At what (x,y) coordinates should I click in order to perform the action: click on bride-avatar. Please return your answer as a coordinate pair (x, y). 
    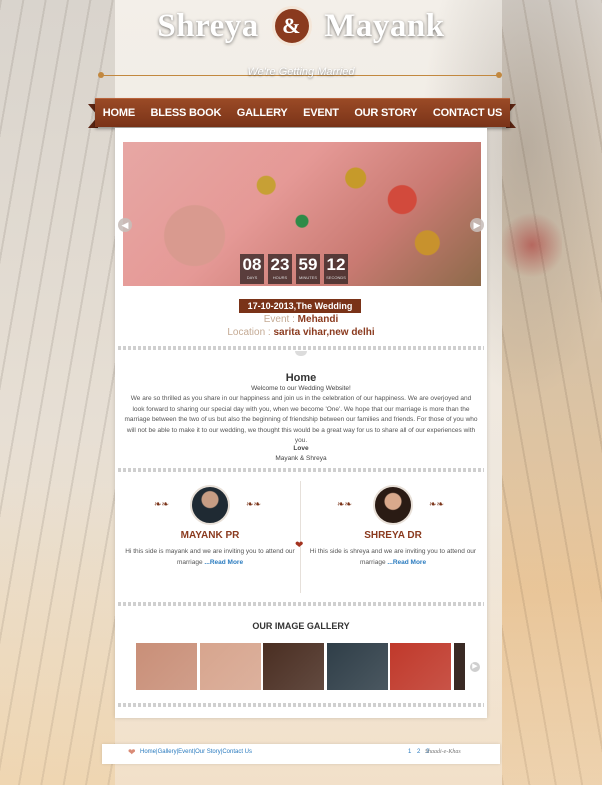
    Looking at the image, I should click on (393, 505).